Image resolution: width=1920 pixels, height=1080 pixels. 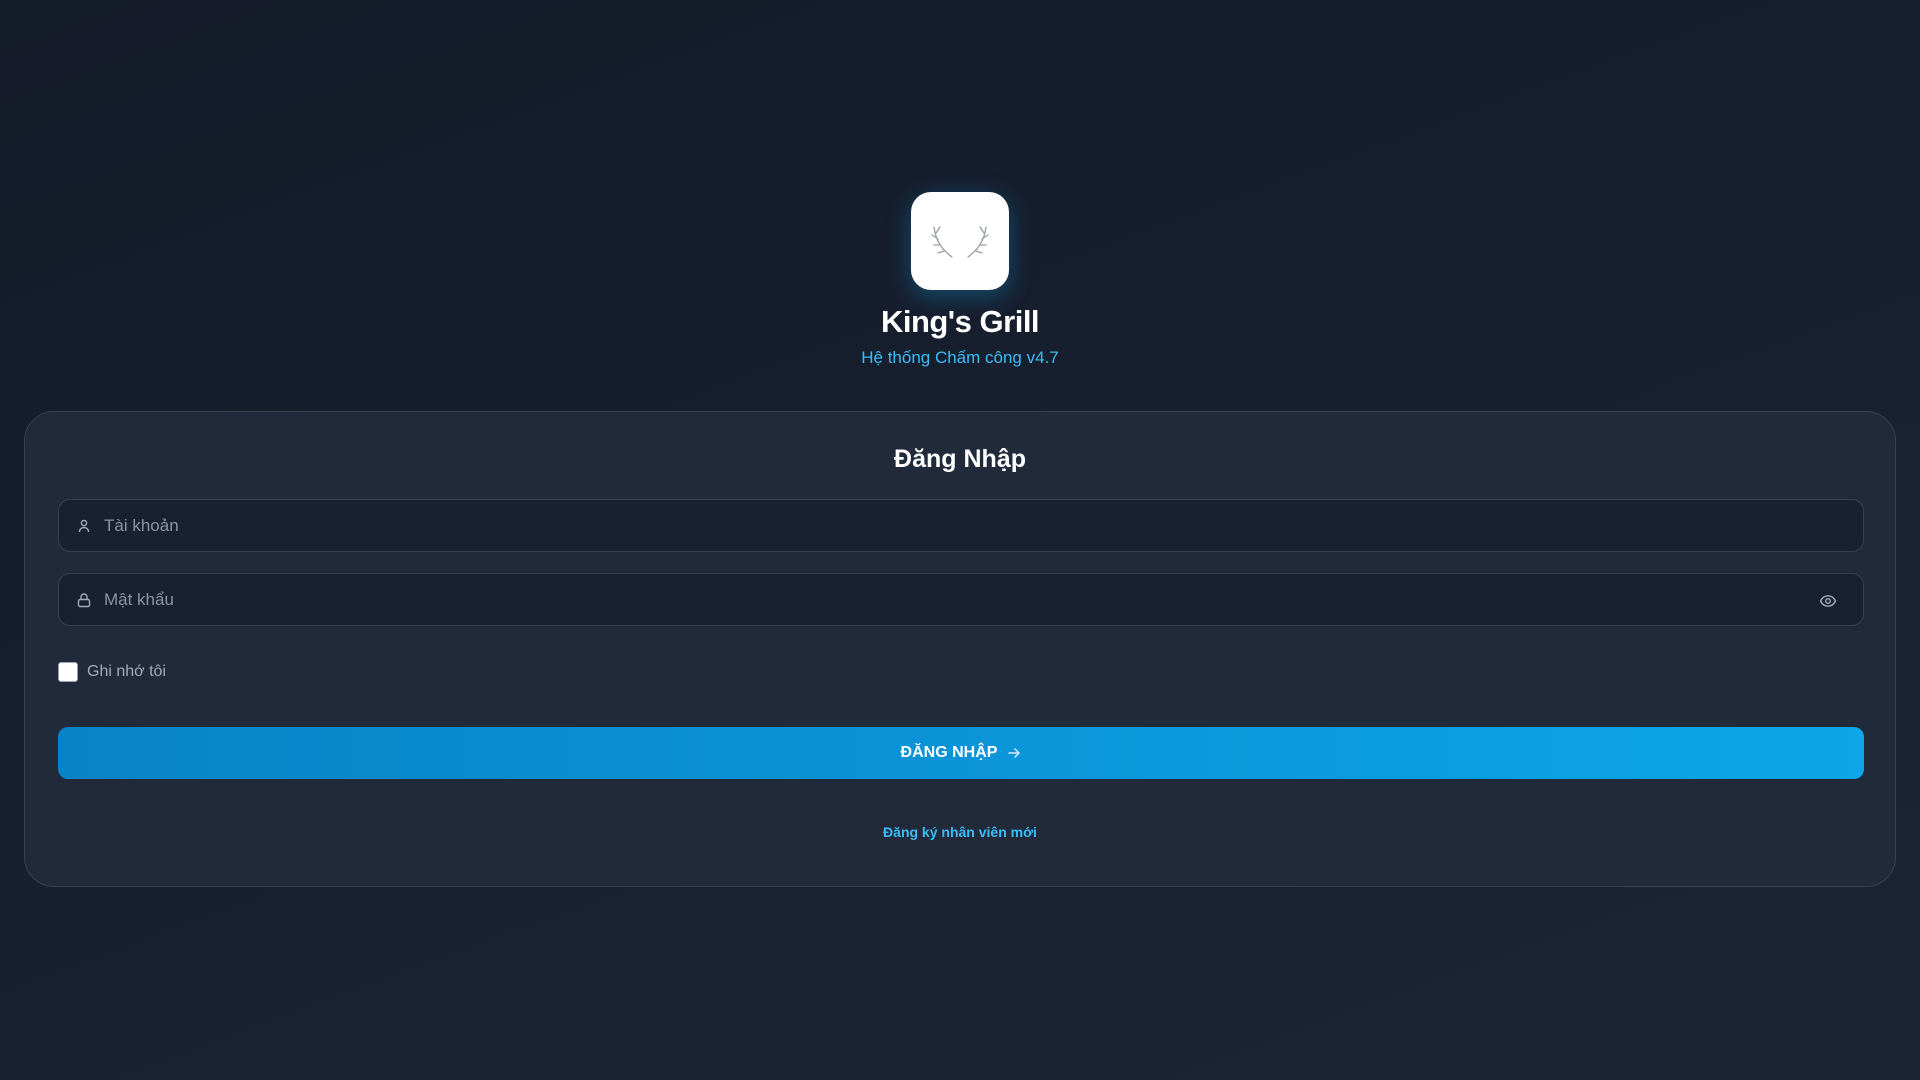 I want to click on remember-me: Ghi nhớ tôi, so click(x=112, y=672).